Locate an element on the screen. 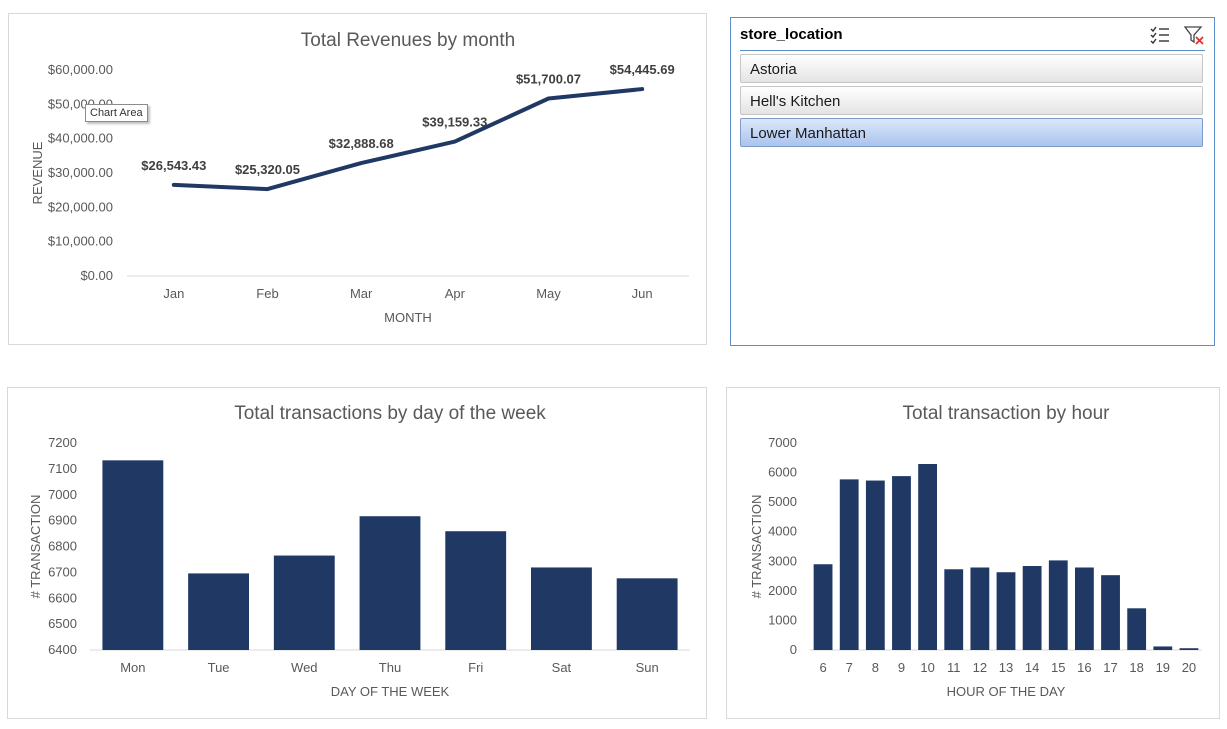  y-tick-label: 0 is located at coordinates (793, 649).